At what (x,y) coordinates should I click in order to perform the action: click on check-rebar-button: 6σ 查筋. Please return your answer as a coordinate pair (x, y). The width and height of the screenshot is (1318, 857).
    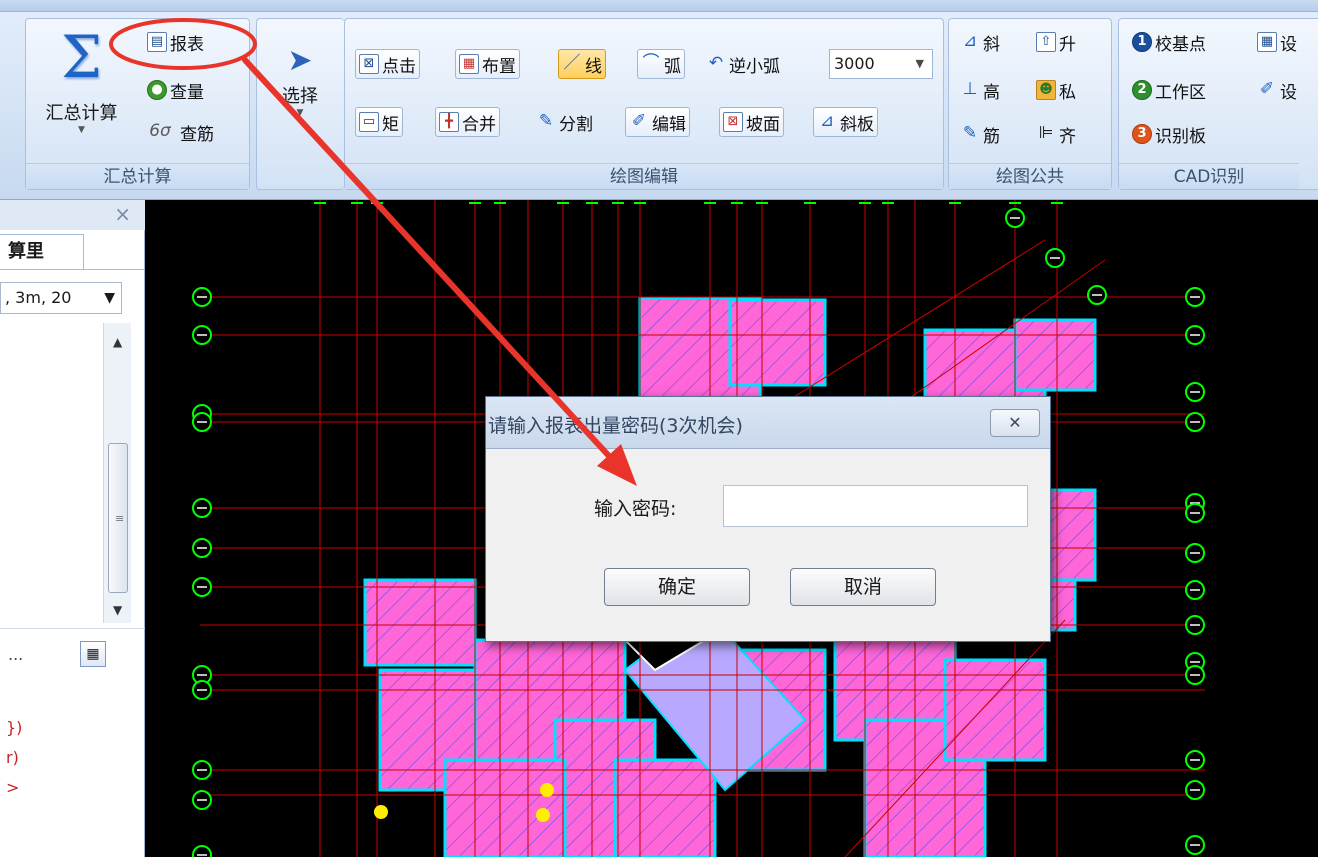
    Looking at the image, I should click on (178, 132).